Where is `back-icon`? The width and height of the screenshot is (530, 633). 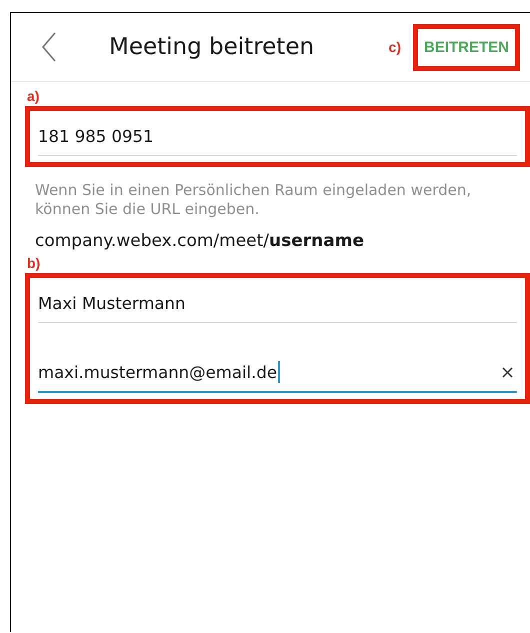
back-icon is located at coordinates (49, 47).